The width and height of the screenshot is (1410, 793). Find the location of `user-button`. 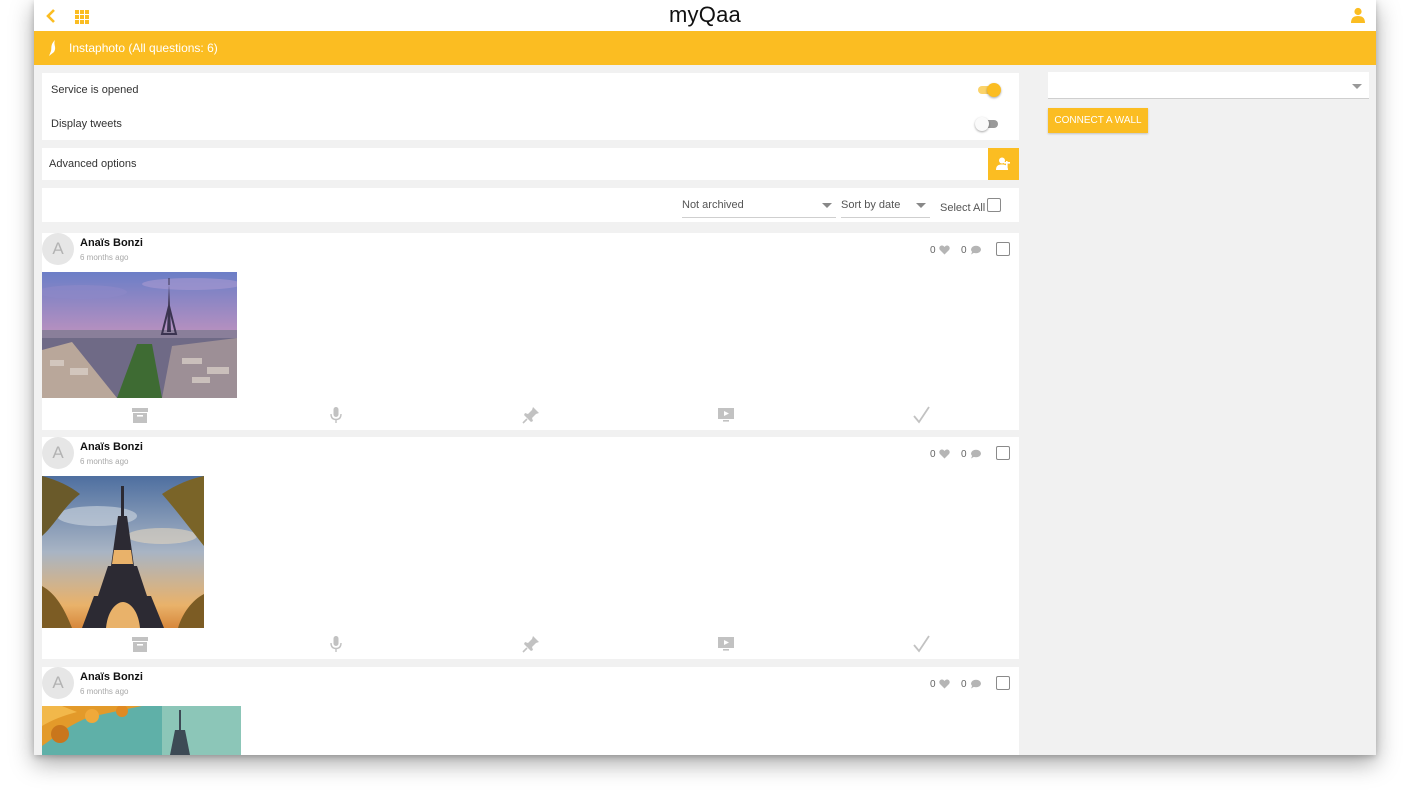

user-button is located at coordinates (1358, 15).